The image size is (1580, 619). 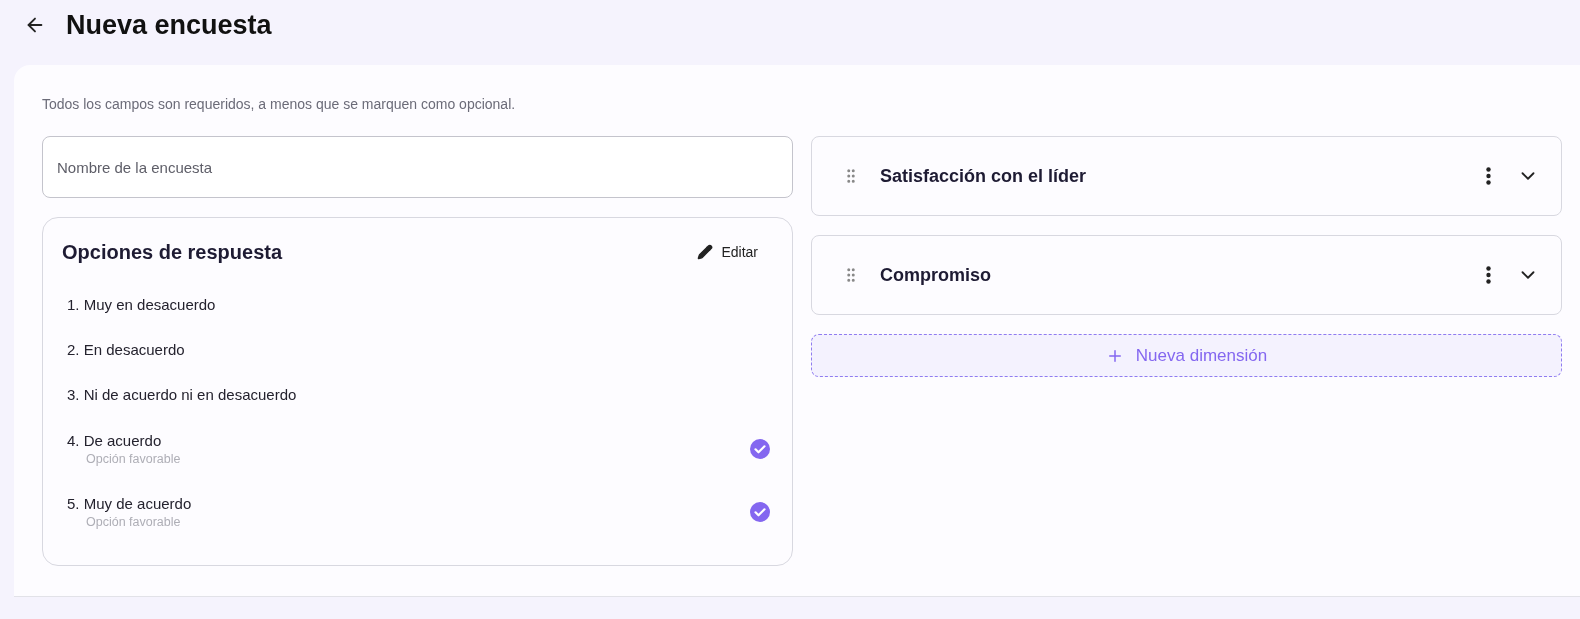 I want to click on pencil-icon, so click(x=705, y=252).